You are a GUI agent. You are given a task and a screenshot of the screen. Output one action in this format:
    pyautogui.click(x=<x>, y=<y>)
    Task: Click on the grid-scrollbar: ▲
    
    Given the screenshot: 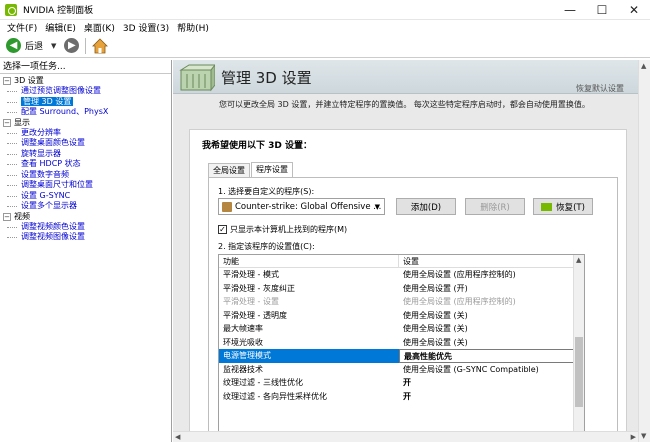 What is the action you would take?
    pyautogui.click(x=578, y=348)
    